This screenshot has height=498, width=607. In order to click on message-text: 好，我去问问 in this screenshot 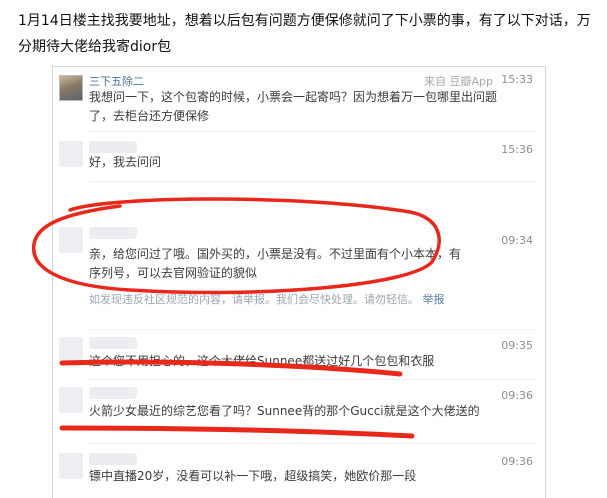, I will do `click(125, 162)`.